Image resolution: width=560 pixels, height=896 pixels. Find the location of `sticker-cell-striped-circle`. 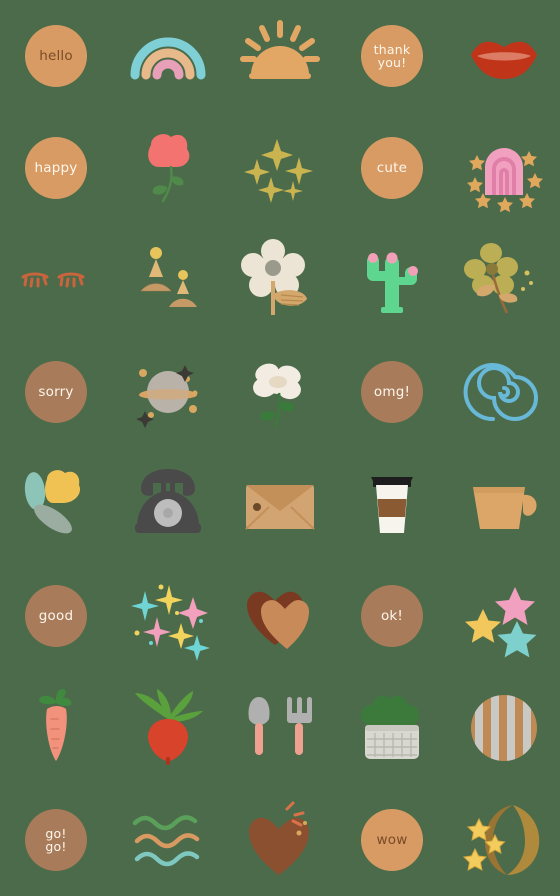

sticker-cell-striped-circle is located at coordinates (504, 728).